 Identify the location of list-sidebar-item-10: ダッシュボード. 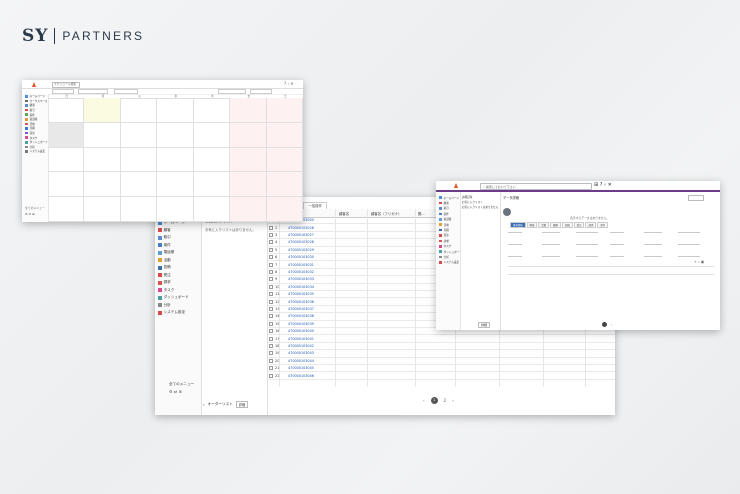
(178, 298).